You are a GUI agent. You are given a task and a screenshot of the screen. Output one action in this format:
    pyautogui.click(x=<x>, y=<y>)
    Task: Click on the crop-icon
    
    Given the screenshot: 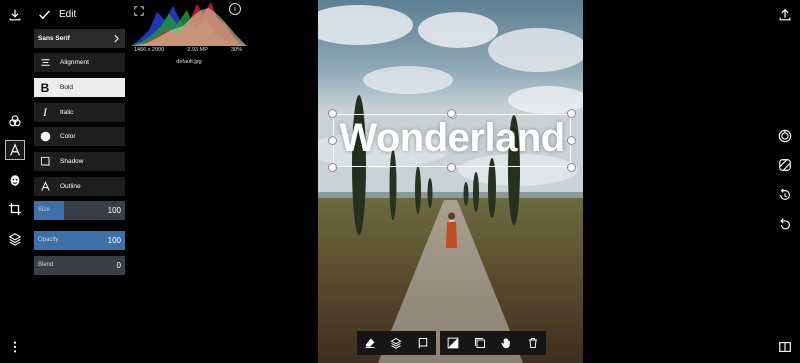 What is the action you would take?
    pyautogui.click(x=15, y=209)
    